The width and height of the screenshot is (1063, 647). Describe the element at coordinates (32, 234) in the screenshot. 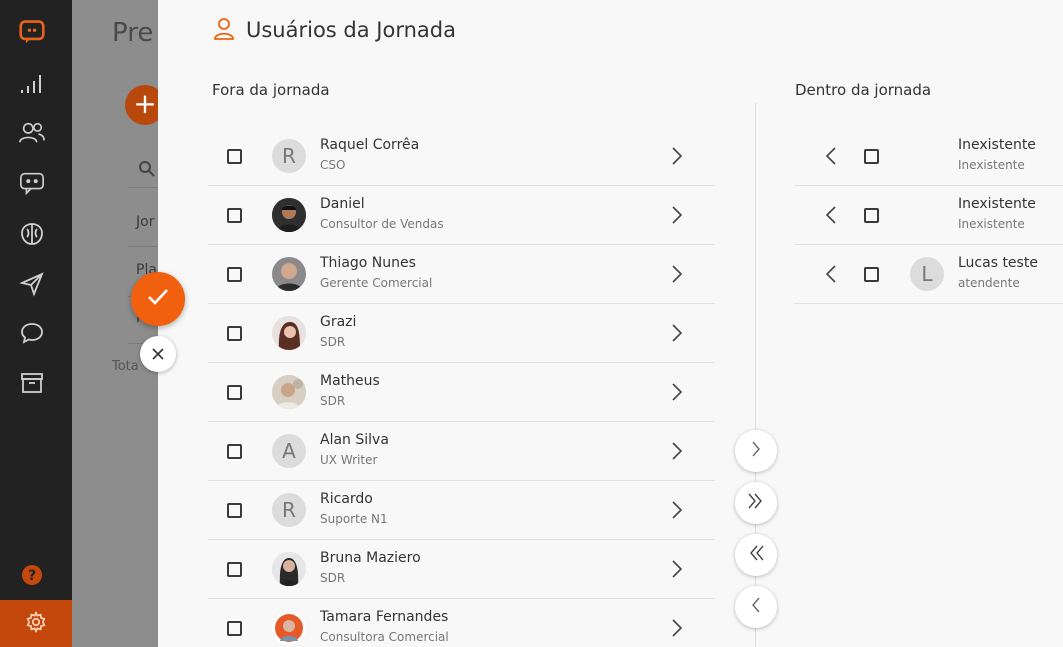

I see `brain-icon` at that location.